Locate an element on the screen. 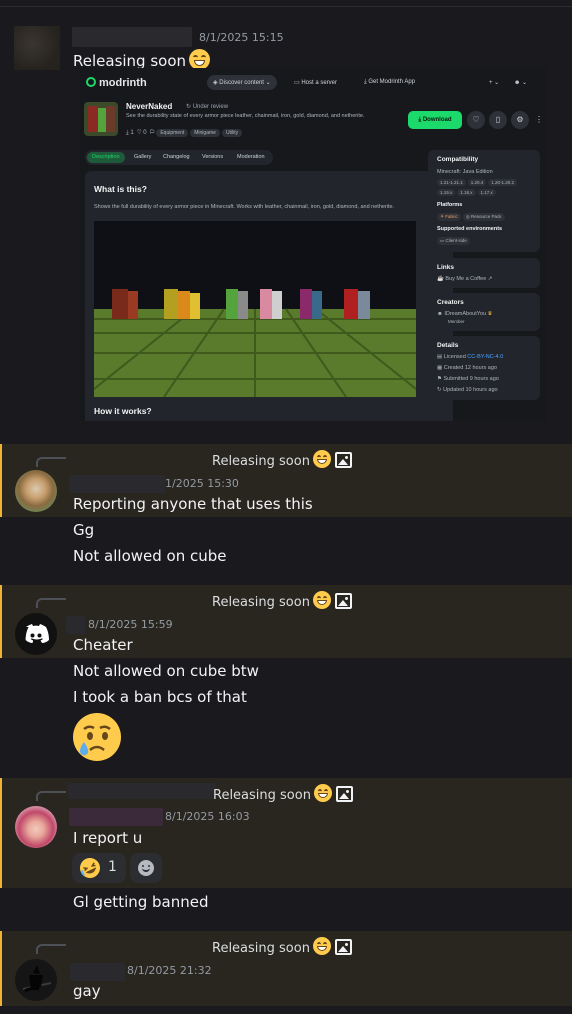  smiley-add-icon is located at coordinates (146, 868).